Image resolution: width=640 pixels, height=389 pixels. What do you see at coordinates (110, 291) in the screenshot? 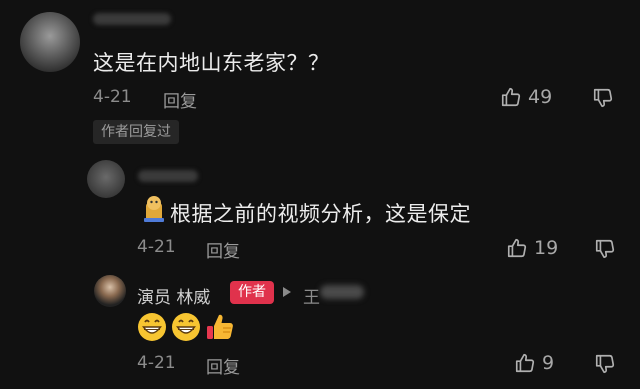
I see `author-avatar` at bounding box center [110, 291].